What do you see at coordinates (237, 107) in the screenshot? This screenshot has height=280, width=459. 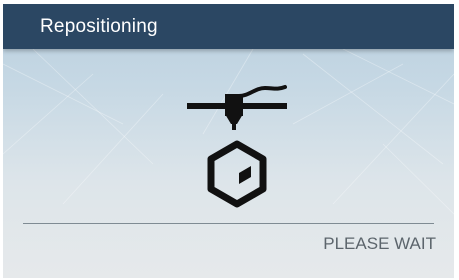 I see `printhead-icon` at bounding box center [237, 107].